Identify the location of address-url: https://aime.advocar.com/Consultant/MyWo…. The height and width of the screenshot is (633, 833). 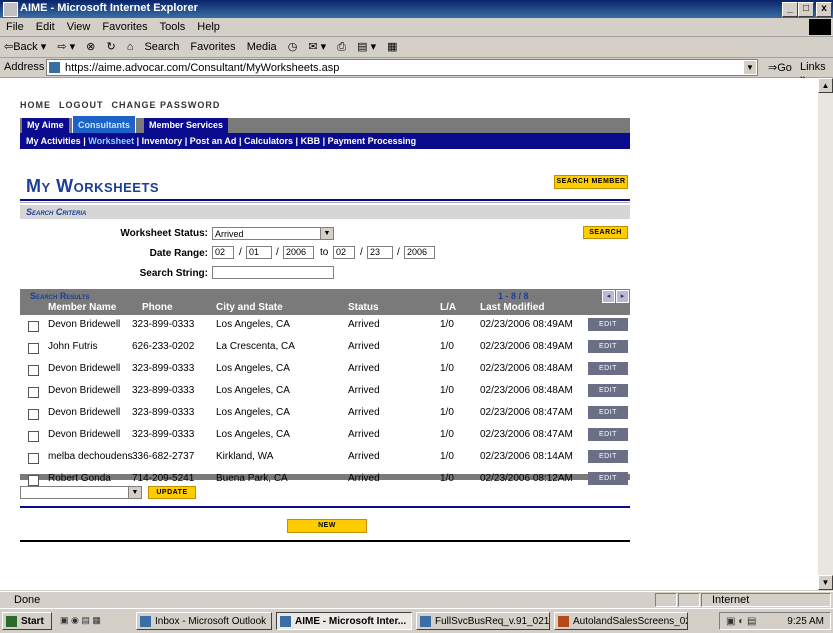
(202, 68).